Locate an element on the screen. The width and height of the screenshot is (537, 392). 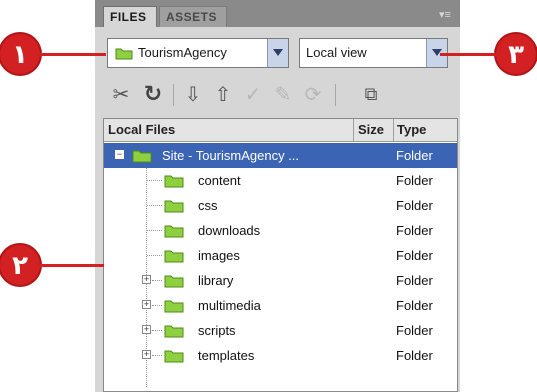
callout-two-line is located at coordinates (72, 265).